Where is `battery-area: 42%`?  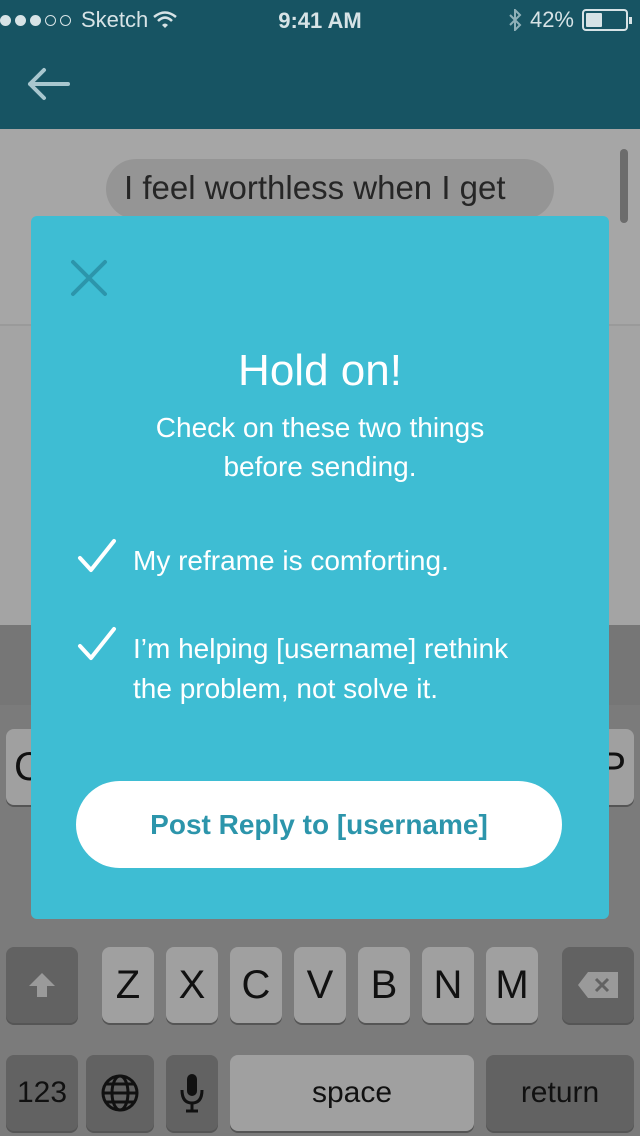 battery-area: 42% is located at coordinates (570, 20).